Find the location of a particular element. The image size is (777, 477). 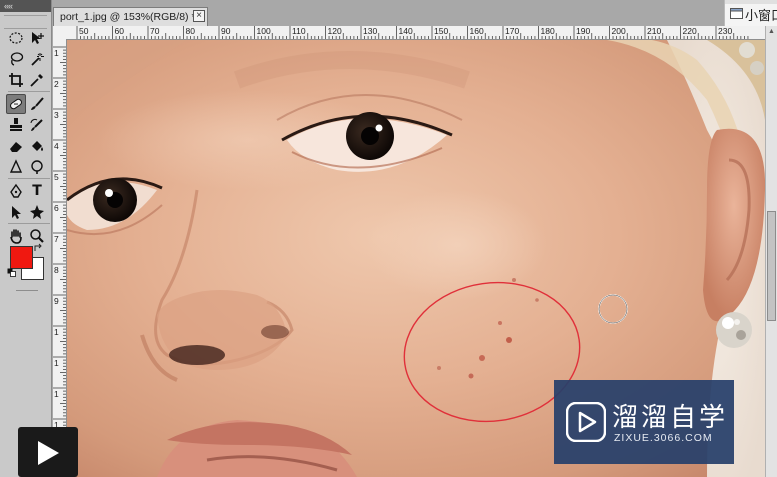

ruler-label: 110 is located at coordinates (299, 31).